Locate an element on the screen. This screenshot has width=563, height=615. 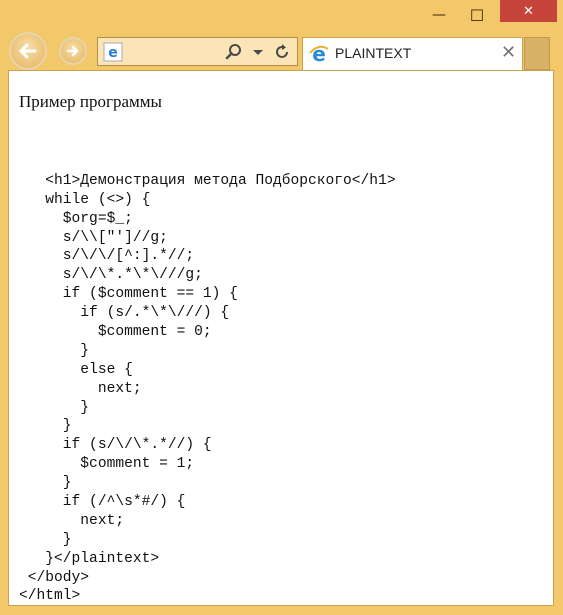
page-heading: Пример программы is located at coordinates (90, 101).